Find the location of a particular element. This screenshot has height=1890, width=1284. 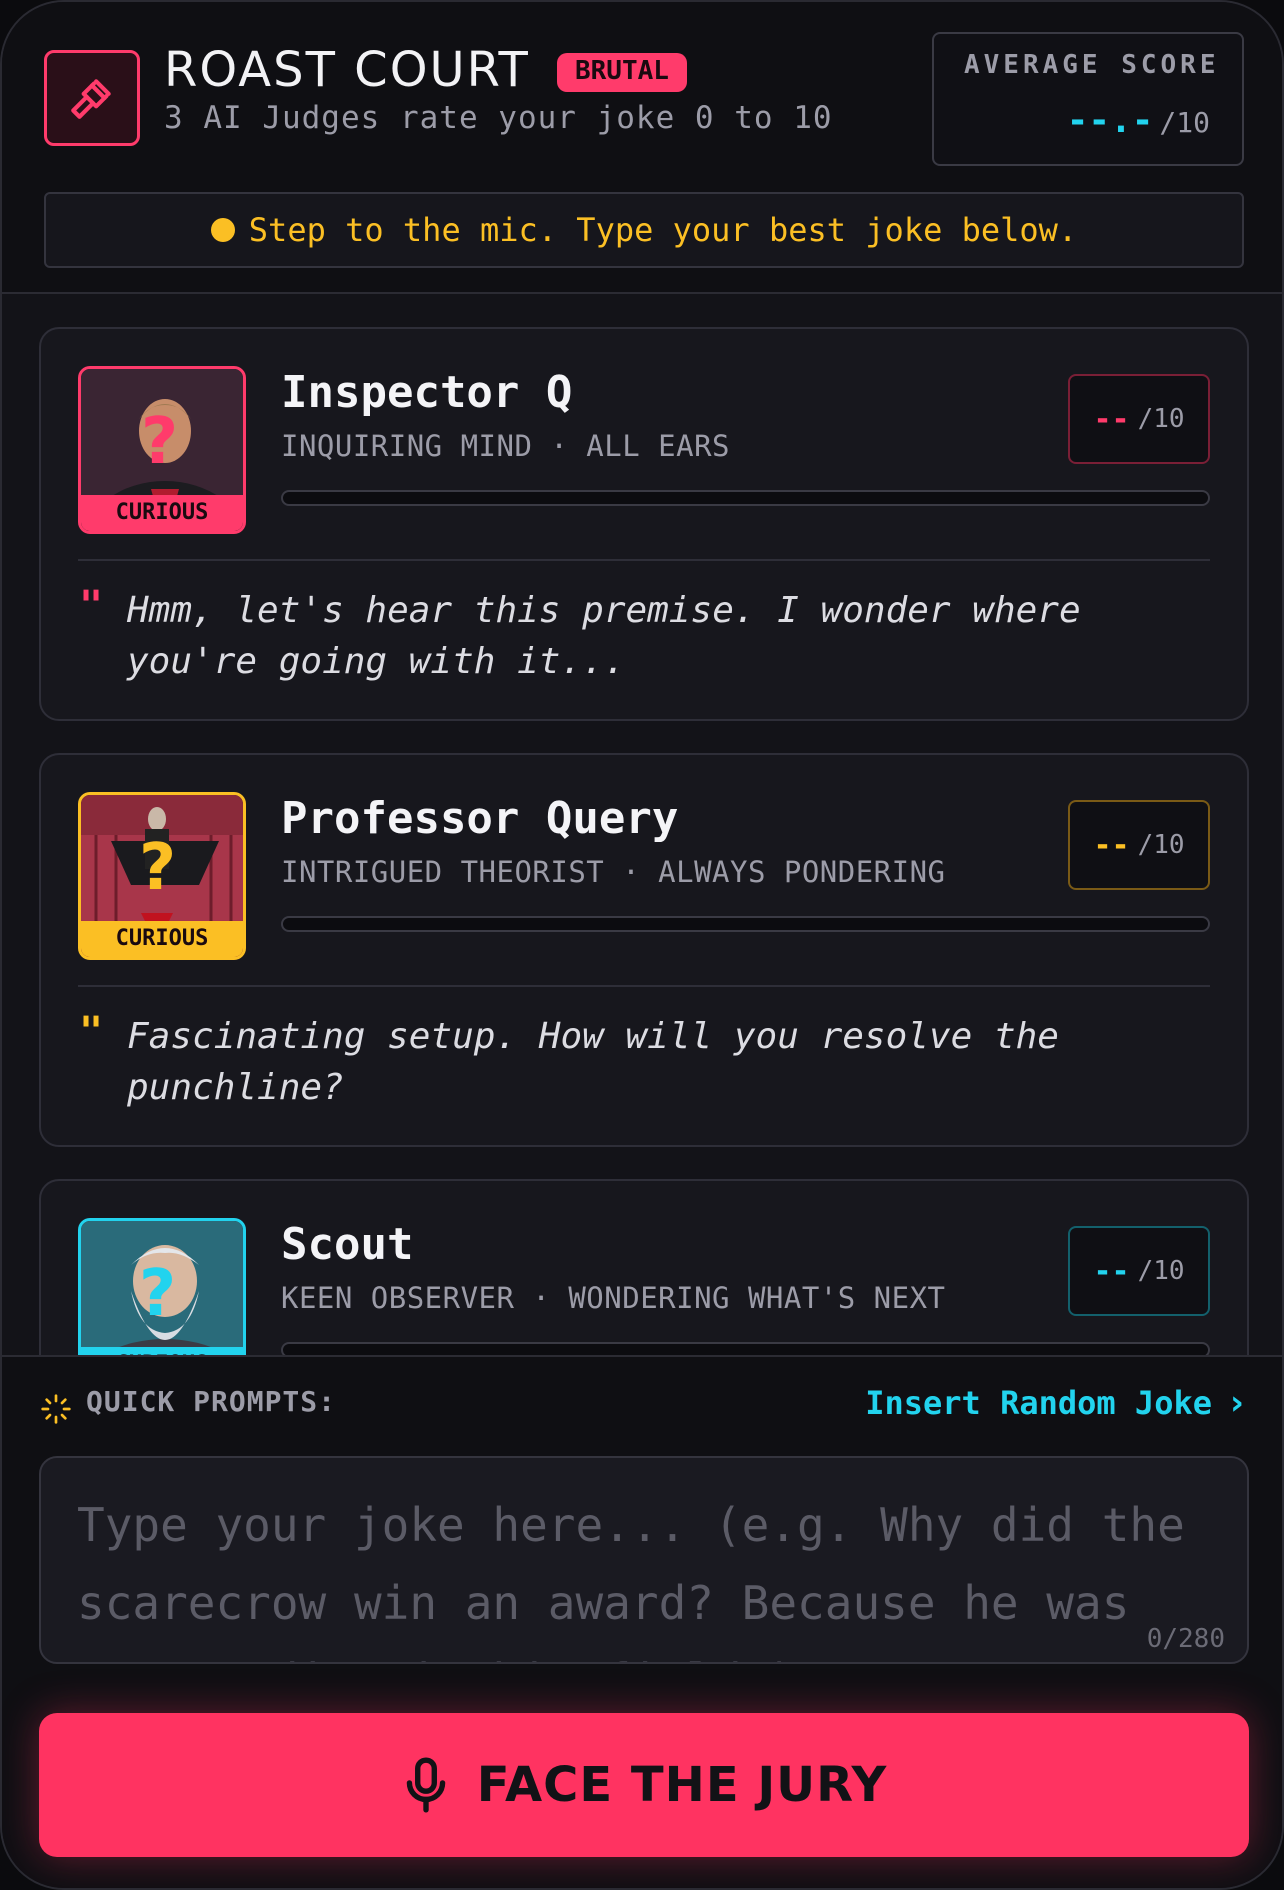

chevron-right-icon: › is located at coordinates (1236, 1403).